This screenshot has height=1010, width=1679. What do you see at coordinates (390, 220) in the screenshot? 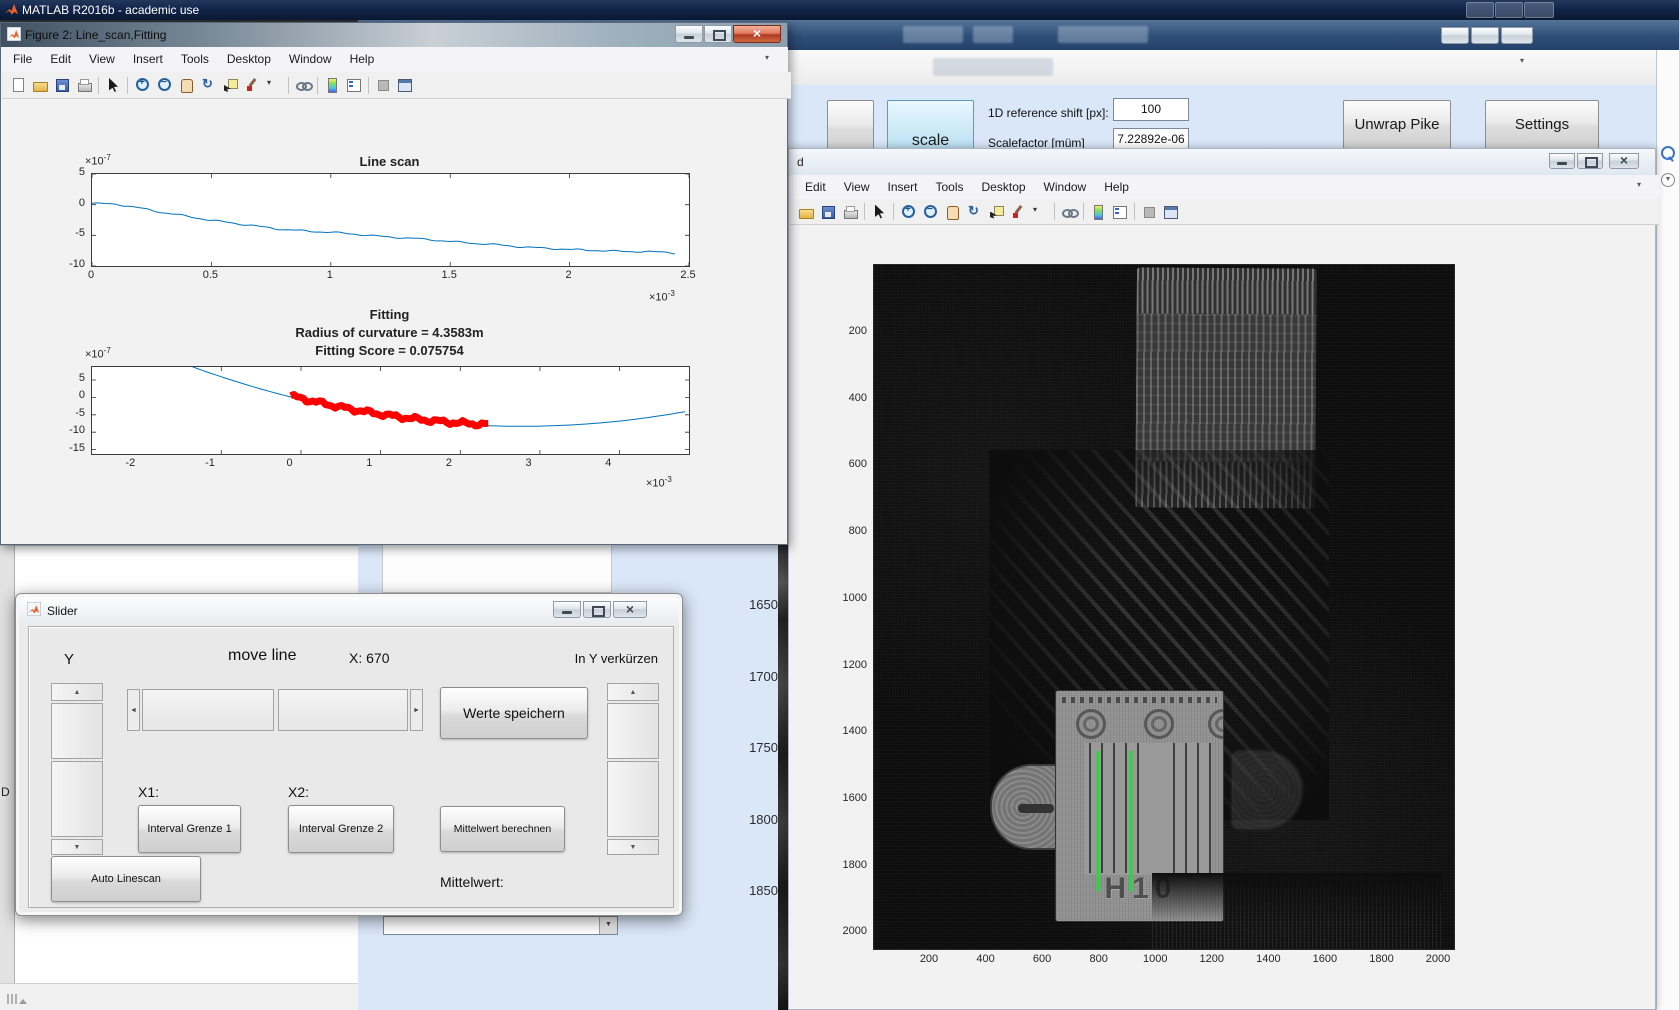
I see `linescan-axes` at bounding box center [390, 220].